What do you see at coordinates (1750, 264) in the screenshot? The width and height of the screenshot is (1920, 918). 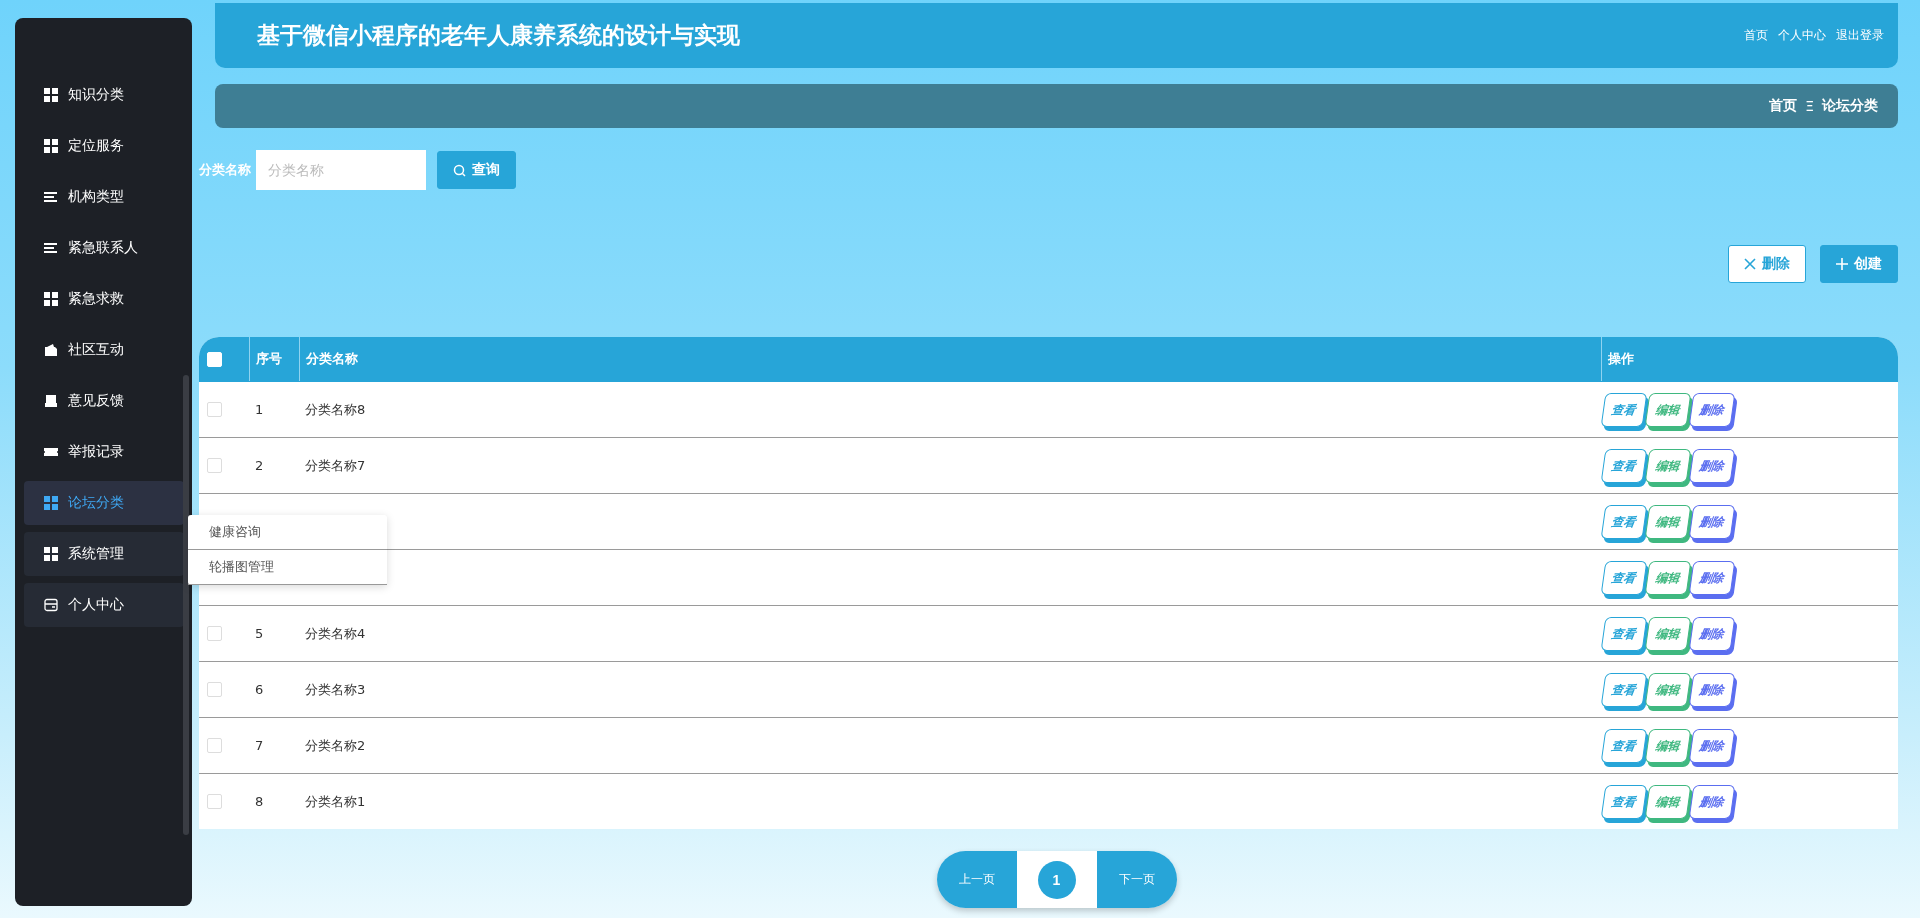 I see `close-icon` at bounding box center [1750, 264].